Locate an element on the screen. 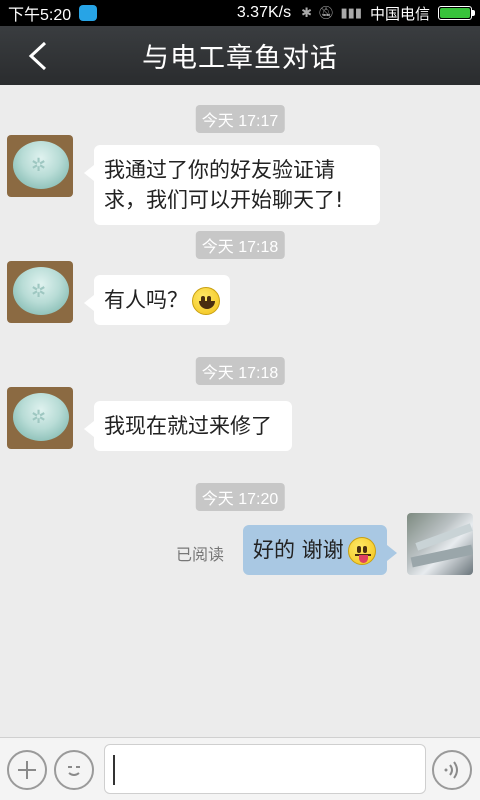 Image resolution: width=480 pixels, height=800 pixels. read-status: 已阅读 is located at coordinates (200, 554).